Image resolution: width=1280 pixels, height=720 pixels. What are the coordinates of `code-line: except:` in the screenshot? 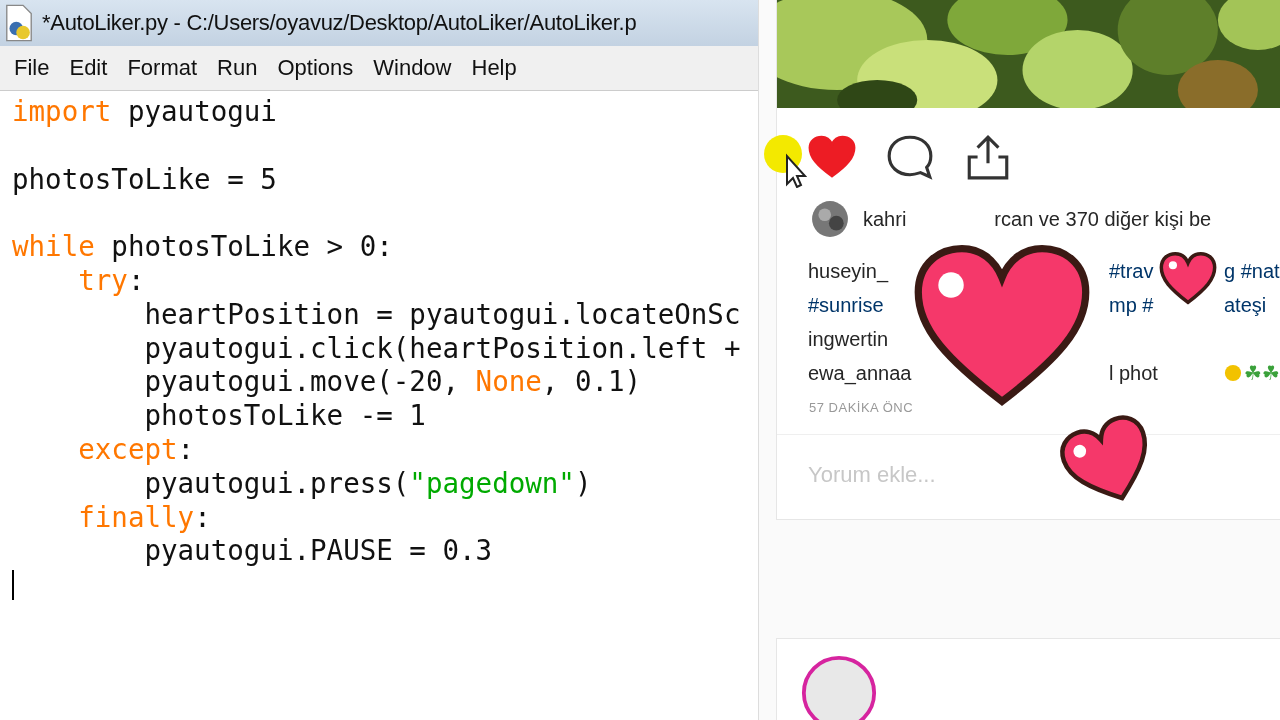 It's located at (136, 449).